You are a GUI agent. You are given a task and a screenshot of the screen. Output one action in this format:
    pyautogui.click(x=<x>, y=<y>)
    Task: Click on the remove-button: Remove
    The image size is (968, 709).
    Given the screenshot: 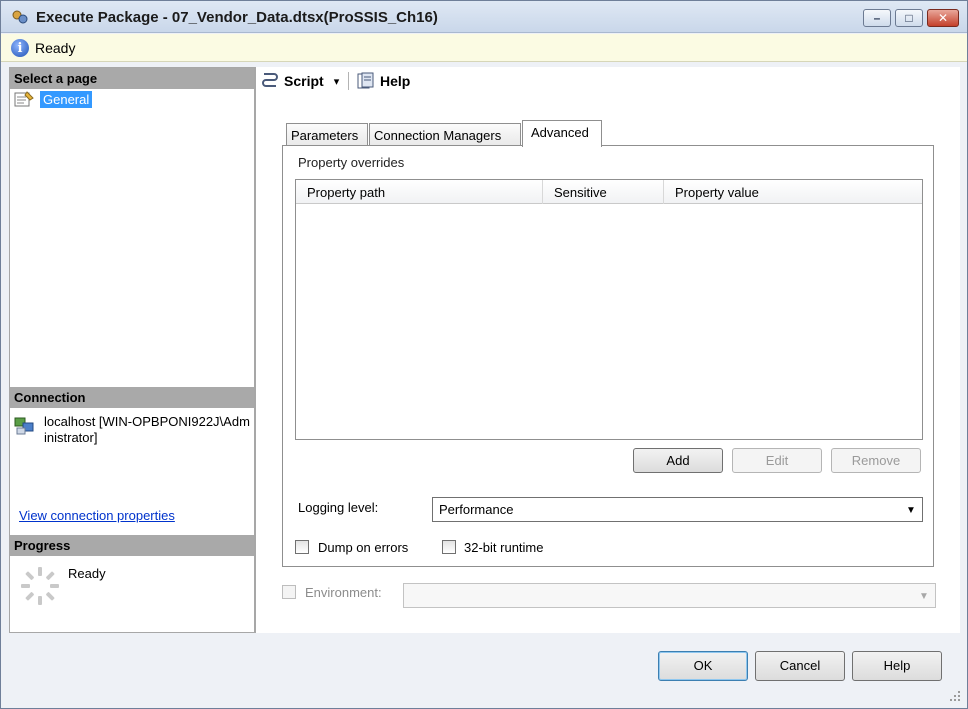 What is the action you would take?
    pyautogui.click(x=876, y=460)
    